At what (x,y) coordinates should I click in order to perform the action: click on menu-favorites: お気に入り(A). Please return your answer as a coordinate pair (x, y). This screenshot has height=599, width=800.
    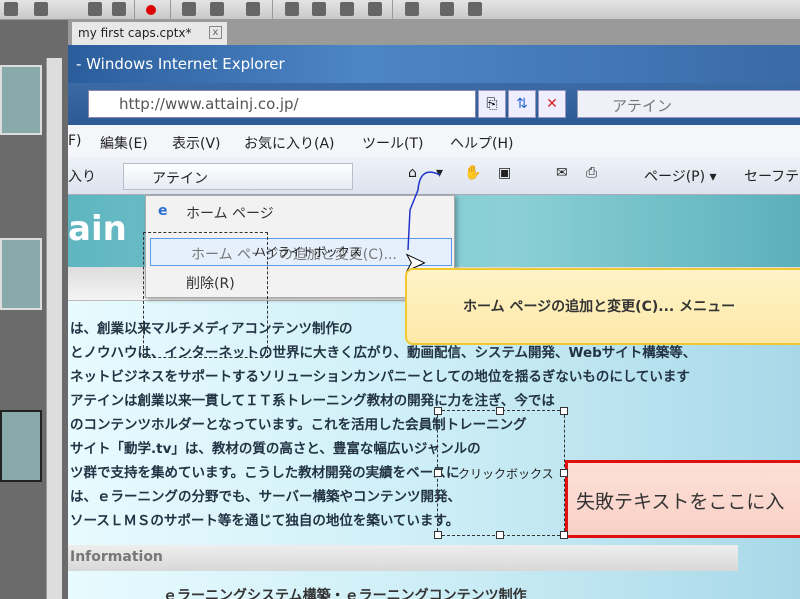
    Looking at the image, I should click on (289, 143).